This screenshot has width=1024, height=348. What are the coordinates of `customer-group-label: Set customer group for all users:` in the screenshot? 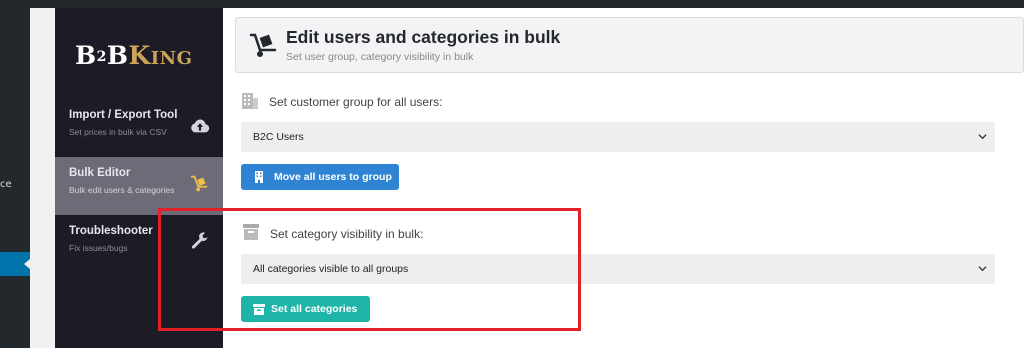 It's located at (356, 102).